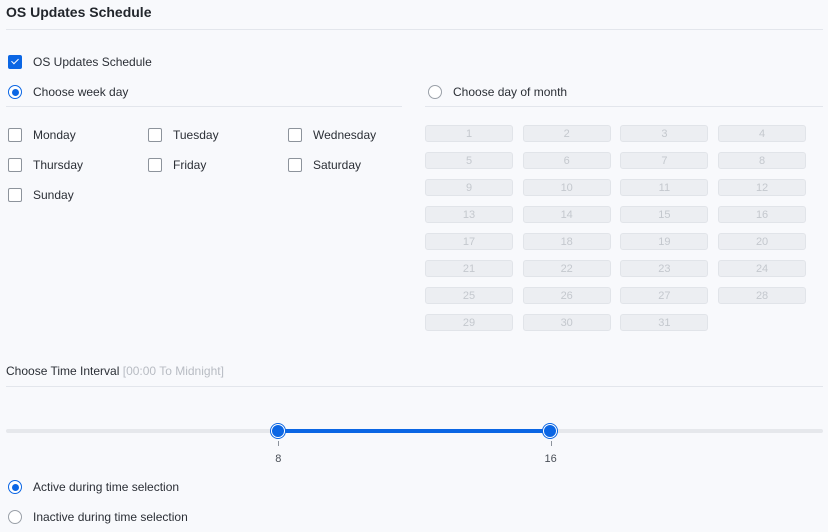 This screenshot has height=532, width=828. Describe the element at coordinates (664, 295) in the screenshot. I see `month-day-button: 27` at that location.